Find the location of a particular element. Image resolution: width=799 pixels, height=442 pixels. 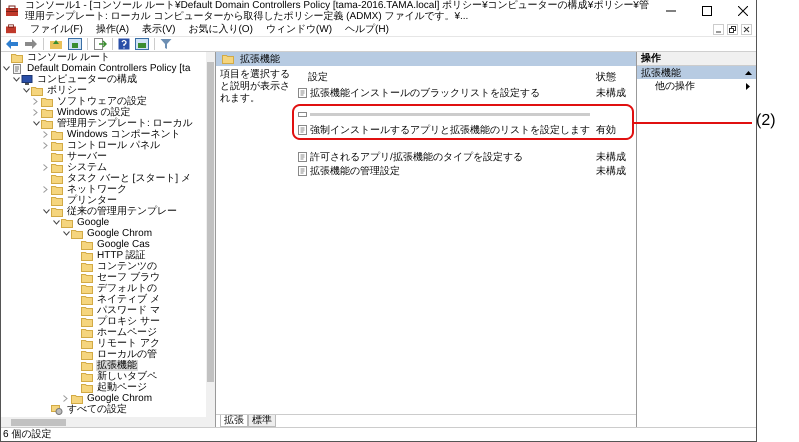

setting-row: 強制インストールするアプリと拡張機能のリストを設定します 有効 is located at coordinates (463, 131).